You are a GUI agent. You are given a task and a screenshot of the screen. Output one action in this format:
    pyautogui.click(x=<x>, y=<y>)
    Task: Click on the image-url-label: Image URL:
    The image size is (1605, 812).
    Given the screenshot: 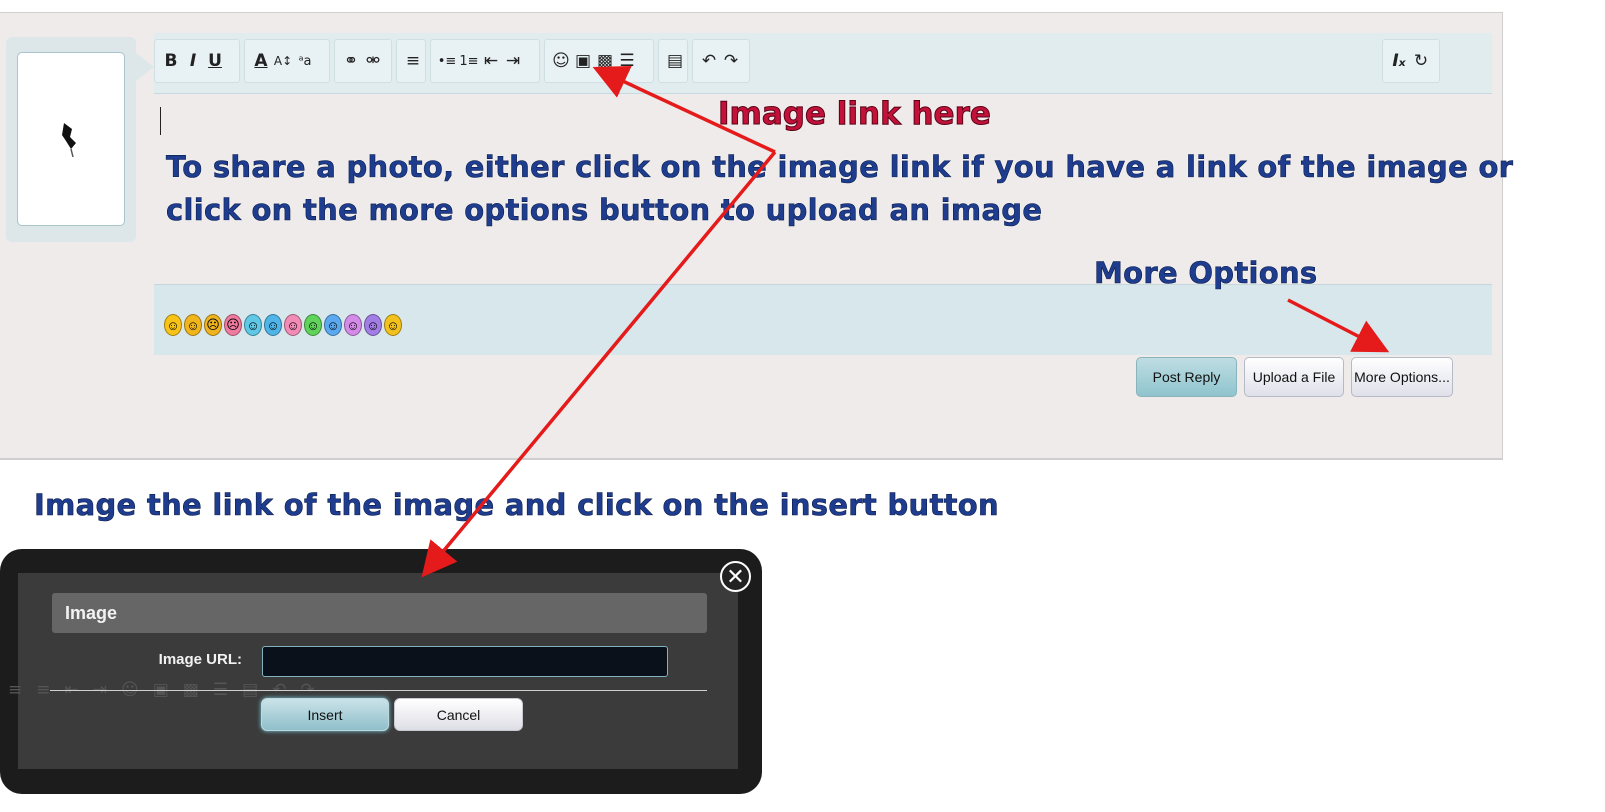 What is the action you would take?
    pyautogui.click(x=200, y=659)
    